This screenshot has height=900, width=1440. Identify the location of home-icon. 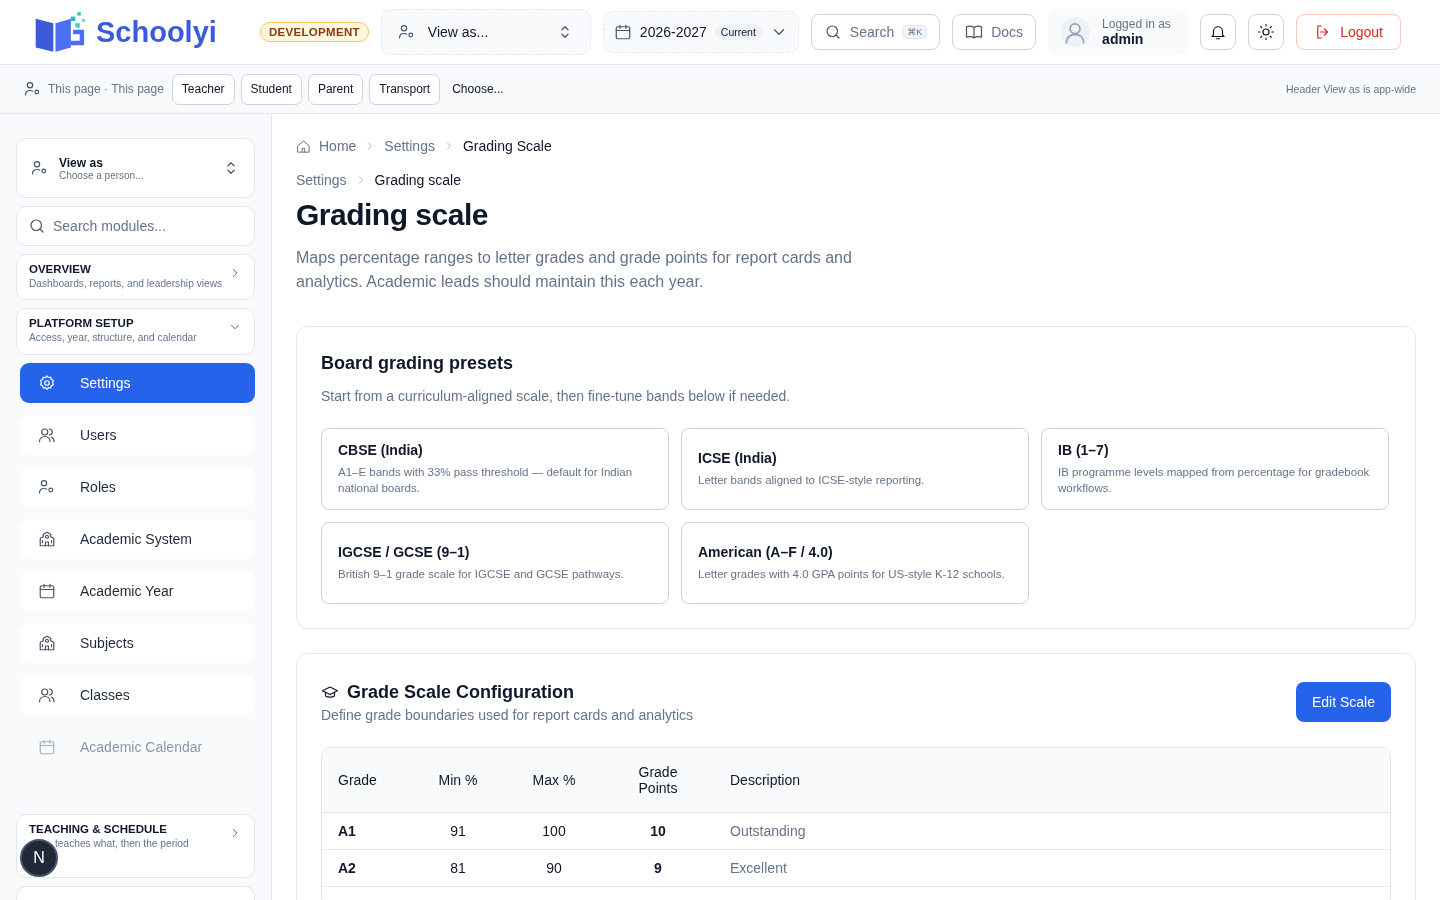
(303, 146).